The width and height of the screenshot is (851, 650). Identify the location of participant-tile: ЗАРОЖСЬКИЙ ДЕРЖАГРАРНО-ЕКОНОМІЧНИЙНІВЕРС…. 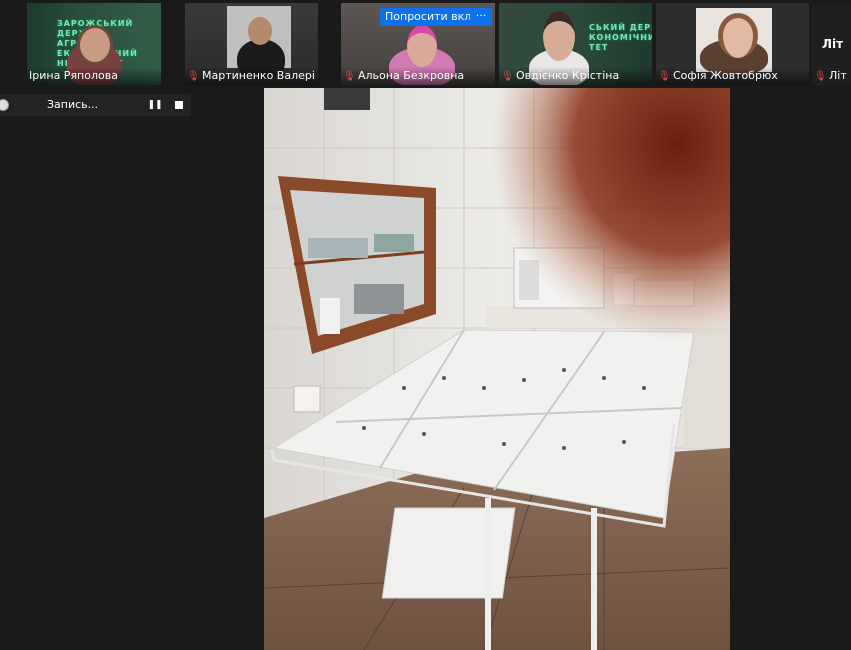
(94, 44).